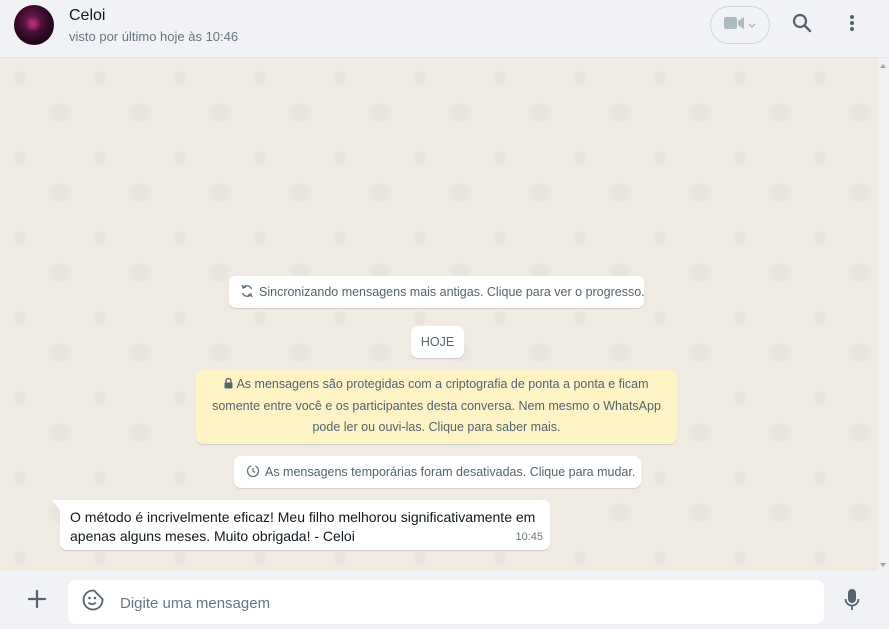  Describe the element at coordinates (34, 25) in the screenshot. I see `avatar` at that location.